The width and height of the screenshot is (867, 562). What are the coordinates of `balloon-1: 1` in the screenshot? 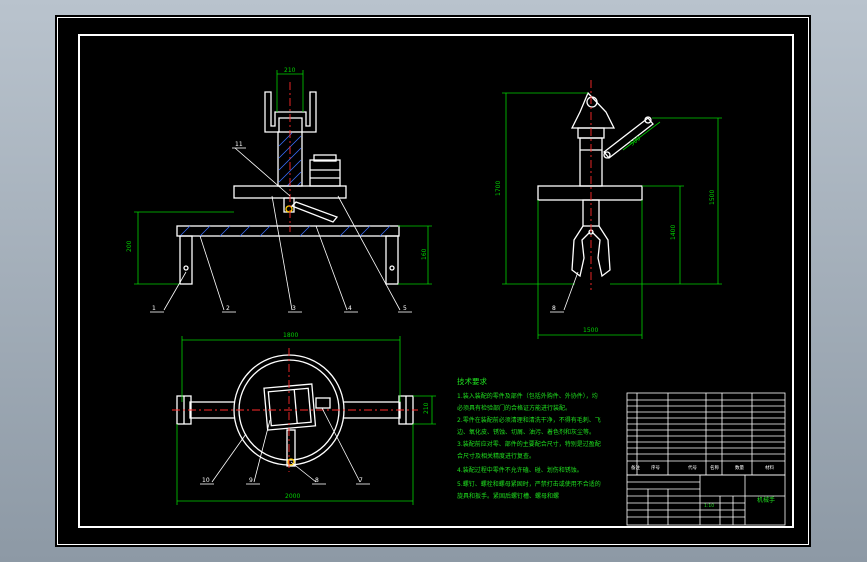 It's located at (154, 308).